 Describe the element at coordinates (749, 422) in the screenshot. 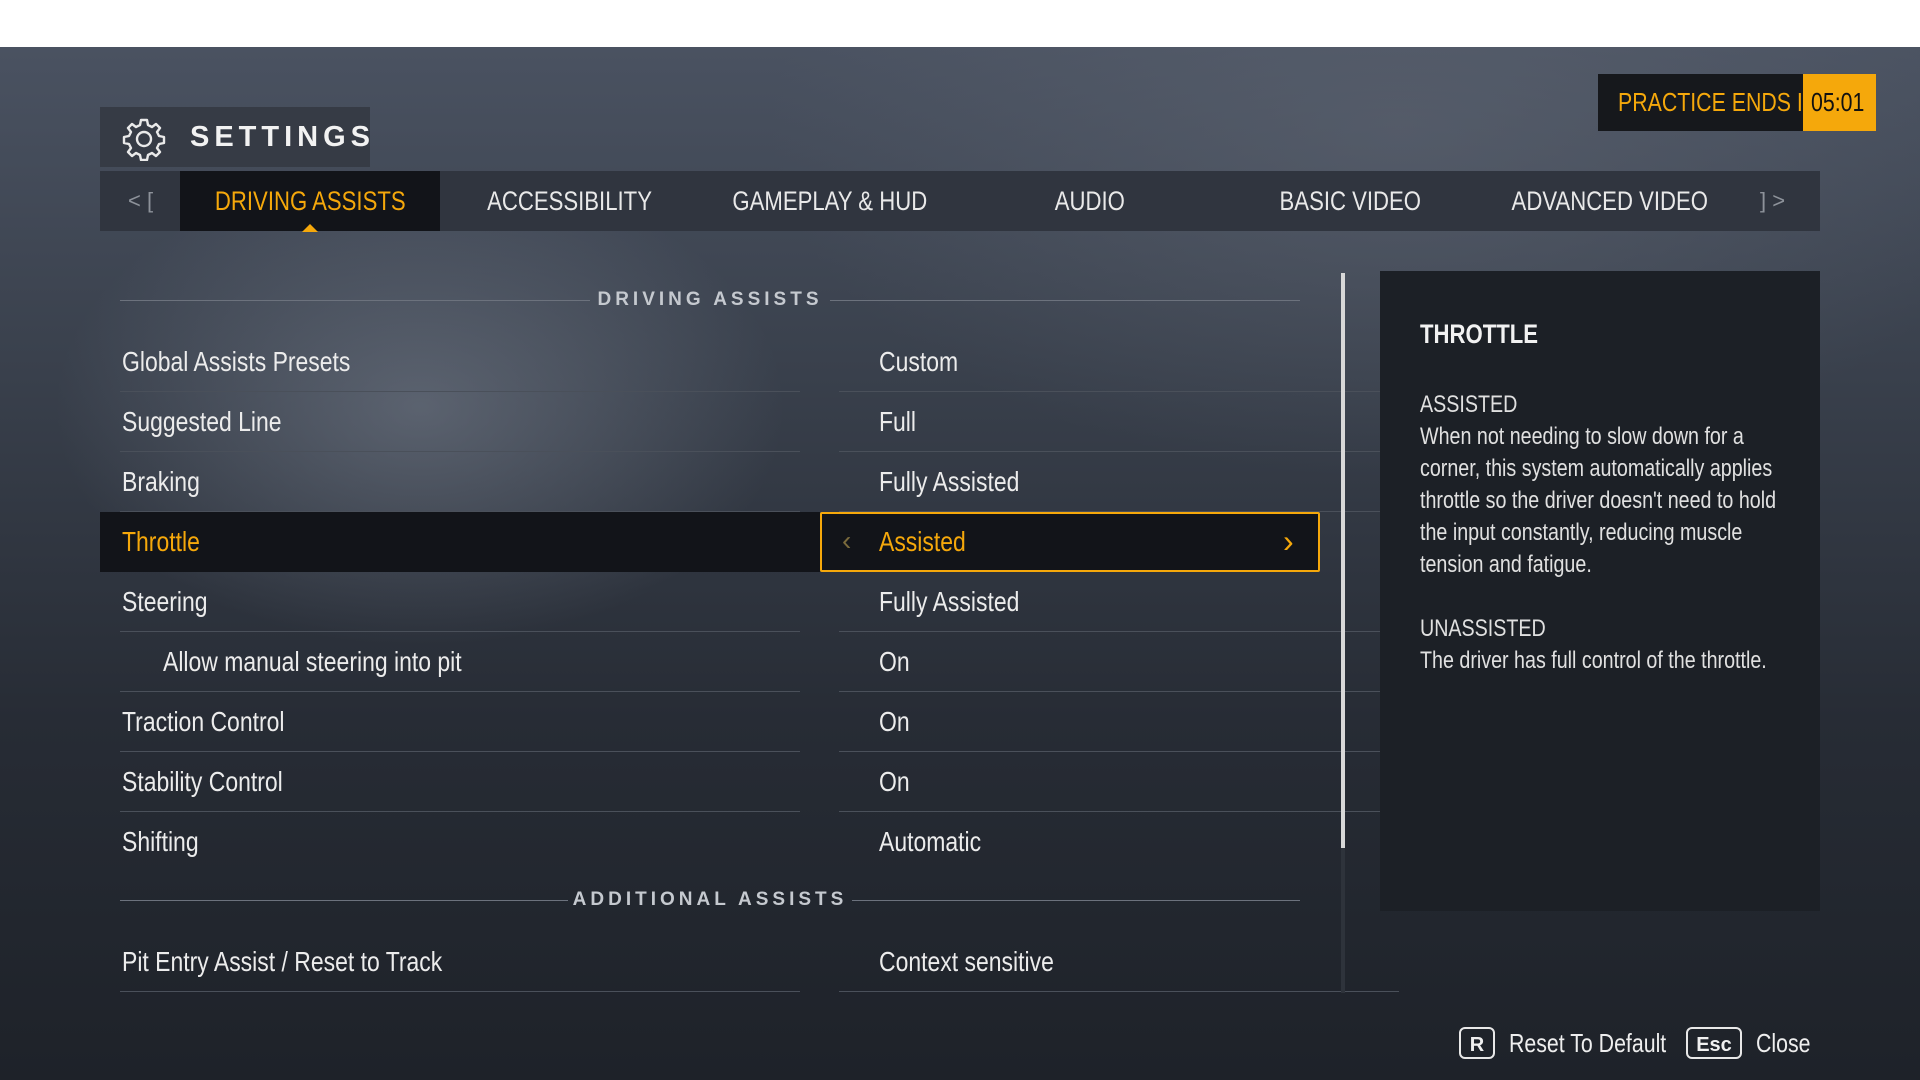

I see `setting-row-suggested-line: Suggested Line Full` at that location.